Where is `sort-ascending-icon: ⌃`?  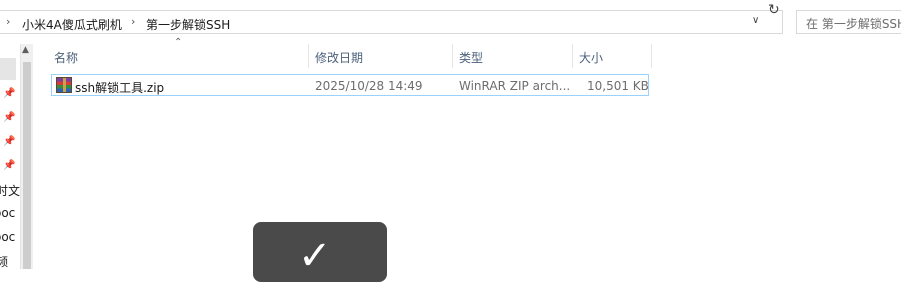
sort-ascending-icon: ⌃ is located at coordinates (178, 42).